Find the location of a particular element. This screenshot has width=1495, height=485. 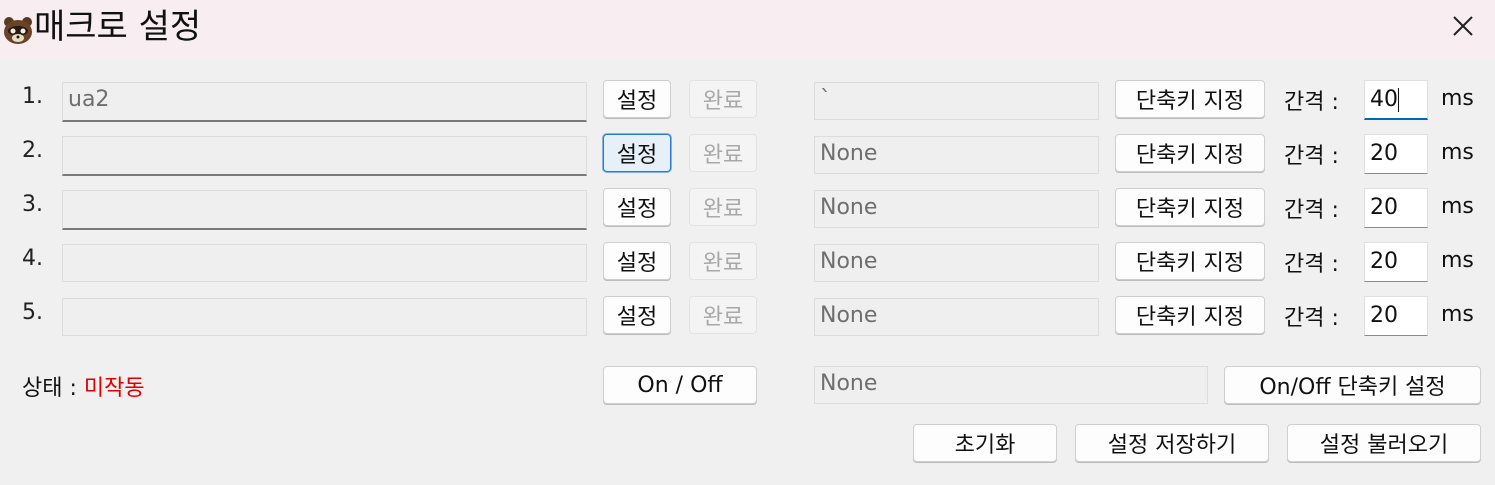

close-button is located at coordinates (1463, 26).